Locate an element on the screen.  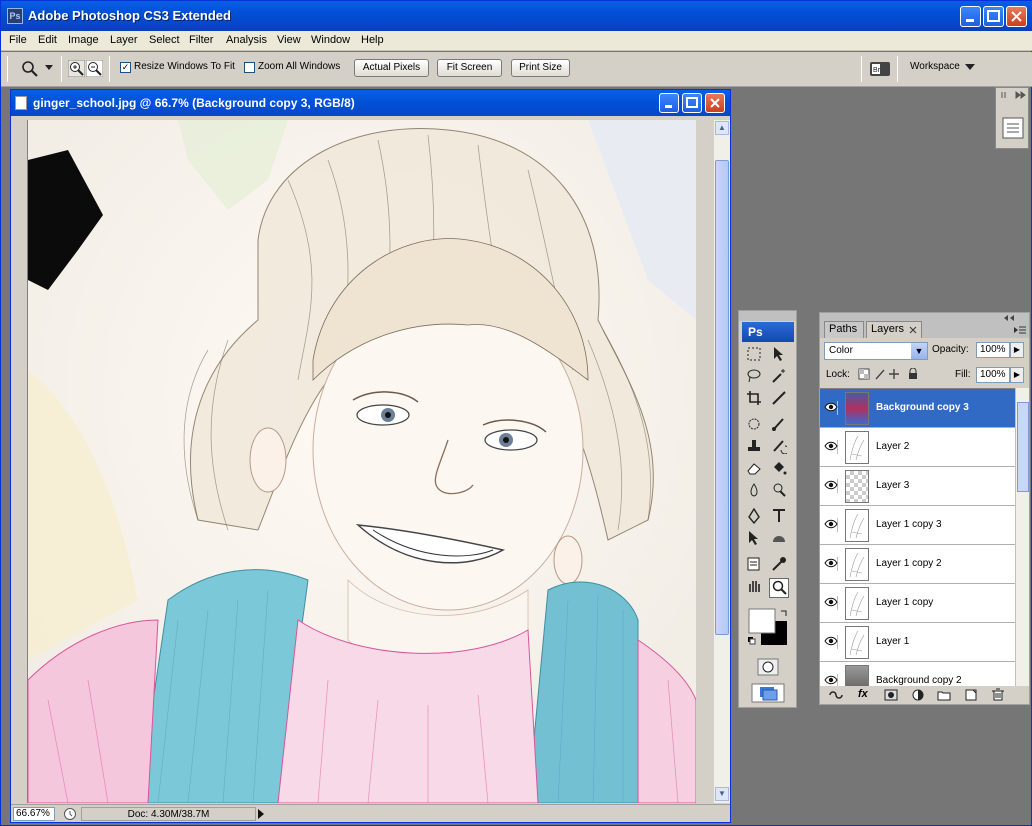
scroll-down-arrow-icon: ▼ is located at coordinates (722, 794).